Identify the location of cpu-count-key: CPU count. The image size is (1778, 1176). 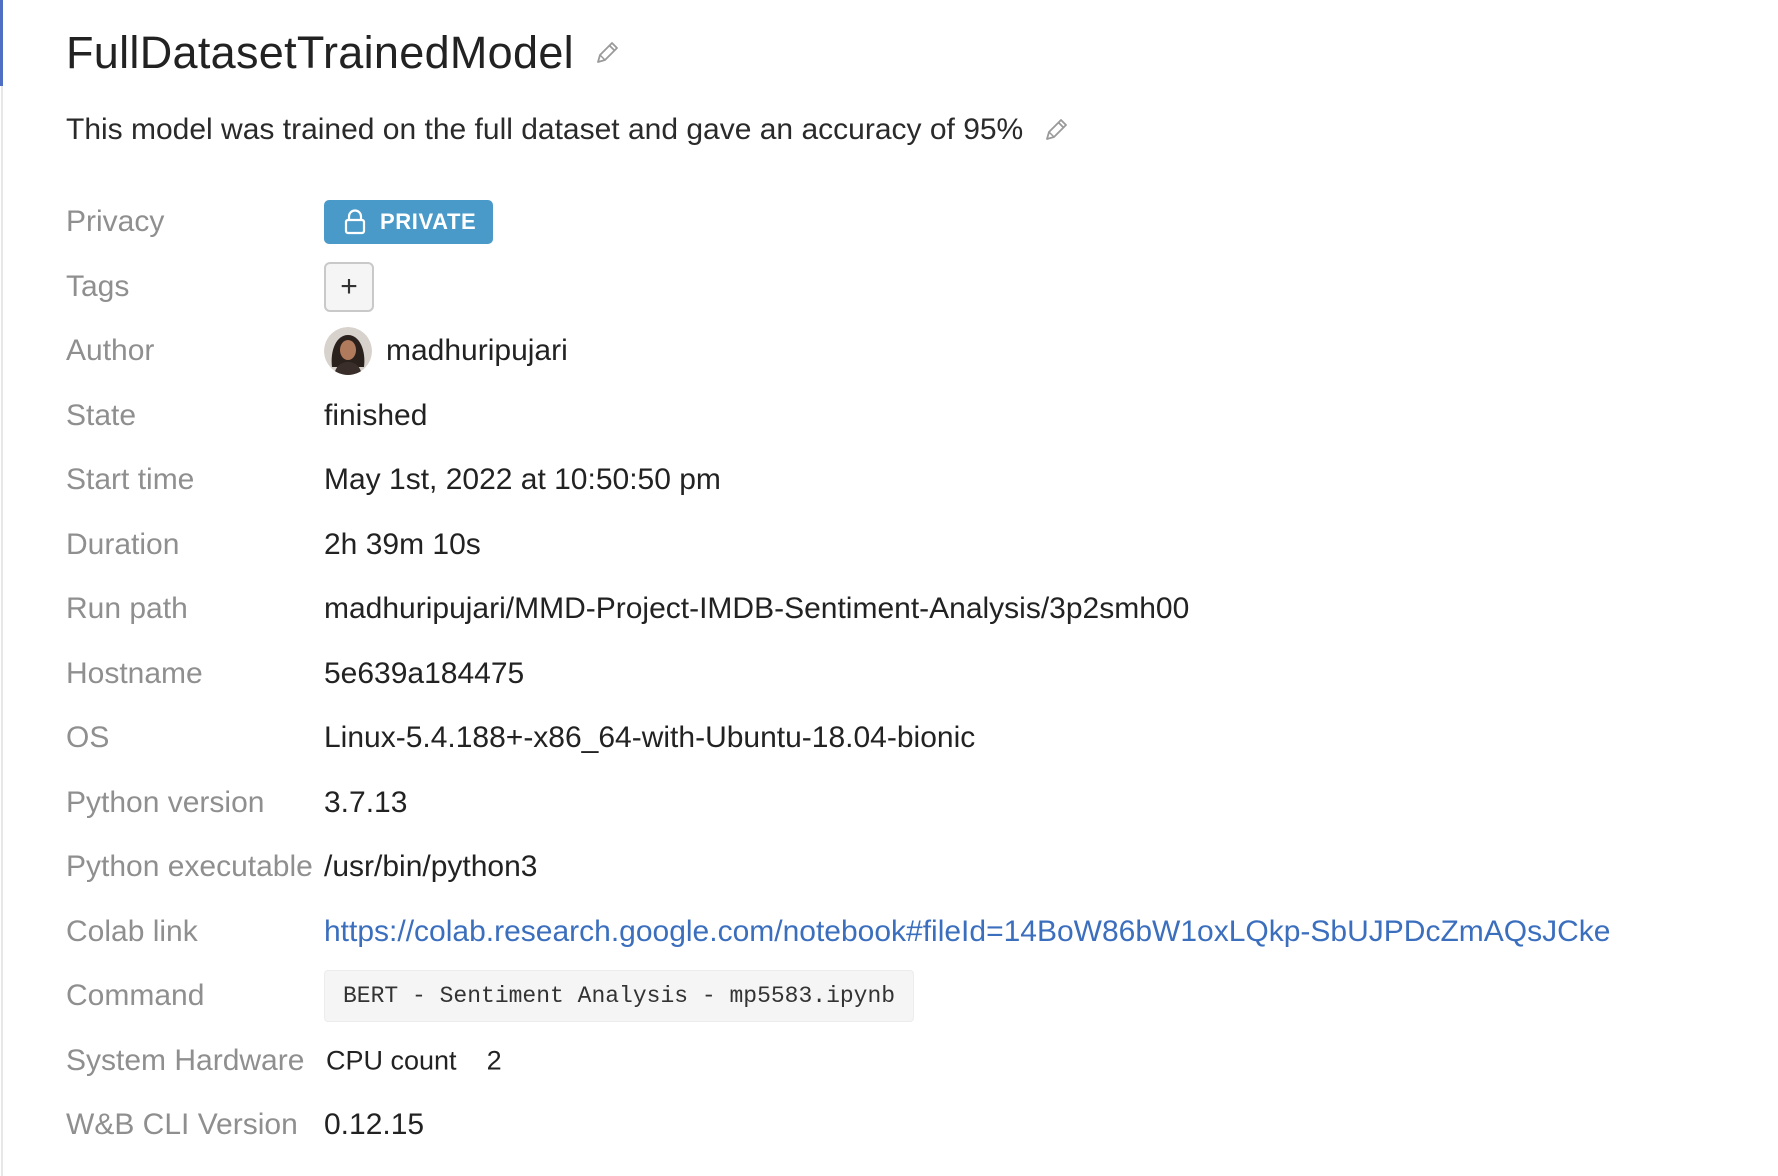
(391, 1060).